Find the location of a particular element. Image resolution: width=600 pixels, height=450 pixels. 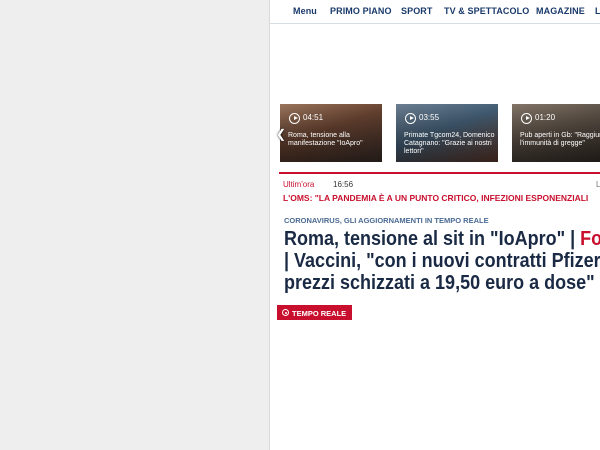

headline-text: Roma, tensione al sit in "IoApro" | is located at coordinates (432, 239).